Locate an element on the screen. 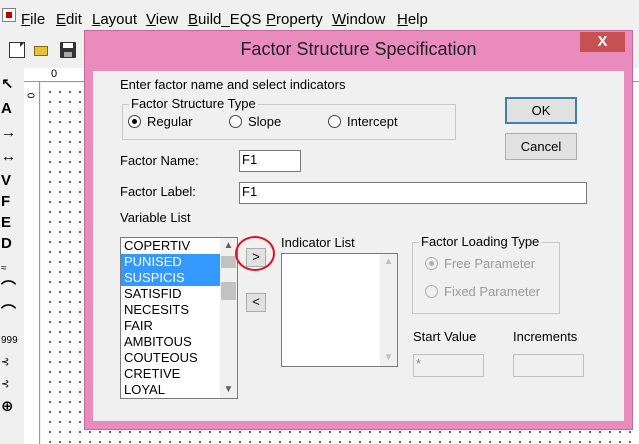  covariance-tool-icon: ⌒ is located at coordinates (9, 313).